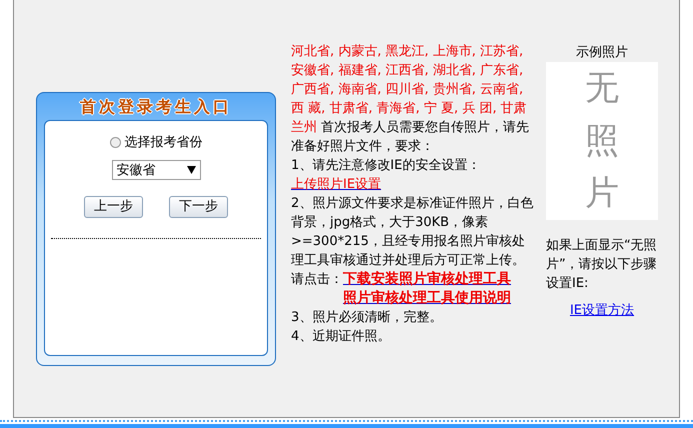 Image resolution: width=693 pixels, height=428 pixels. Describe the element at coordinates (367, 318) in the screenshot. I see `requirement-text: 3、照片必须清晰，完整。` at that location.